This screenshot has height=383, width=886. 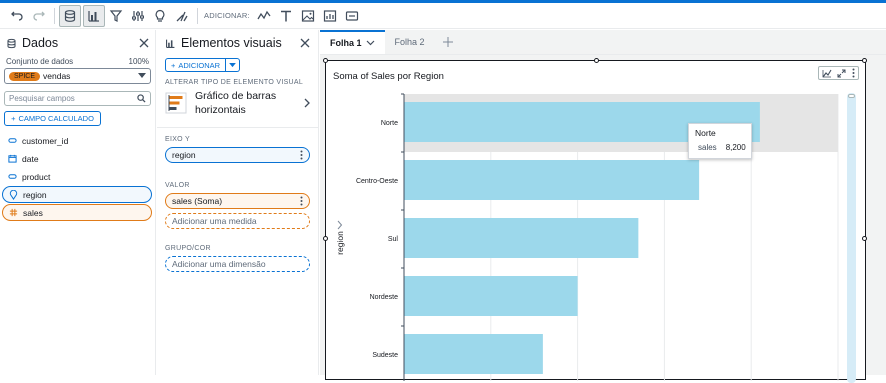 What do you see at coordinates (77, 76) in the screenshot?
I see `dataset-select: SPICE vendas` at bounding box center [77, 76].